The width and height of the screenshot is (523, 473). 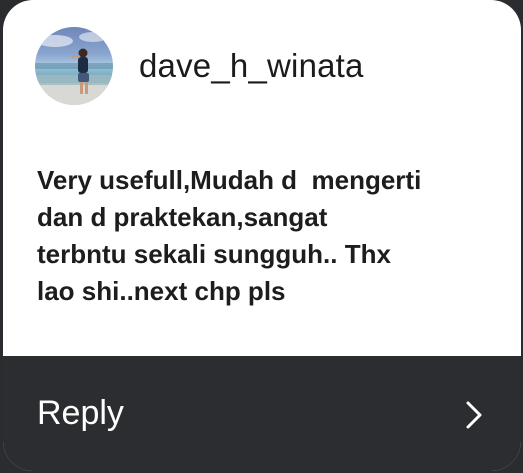 What do you see at coordinates (474, 415) in the screenshot?
I see `chevron-right-icon` at bounding box center [474, 415].